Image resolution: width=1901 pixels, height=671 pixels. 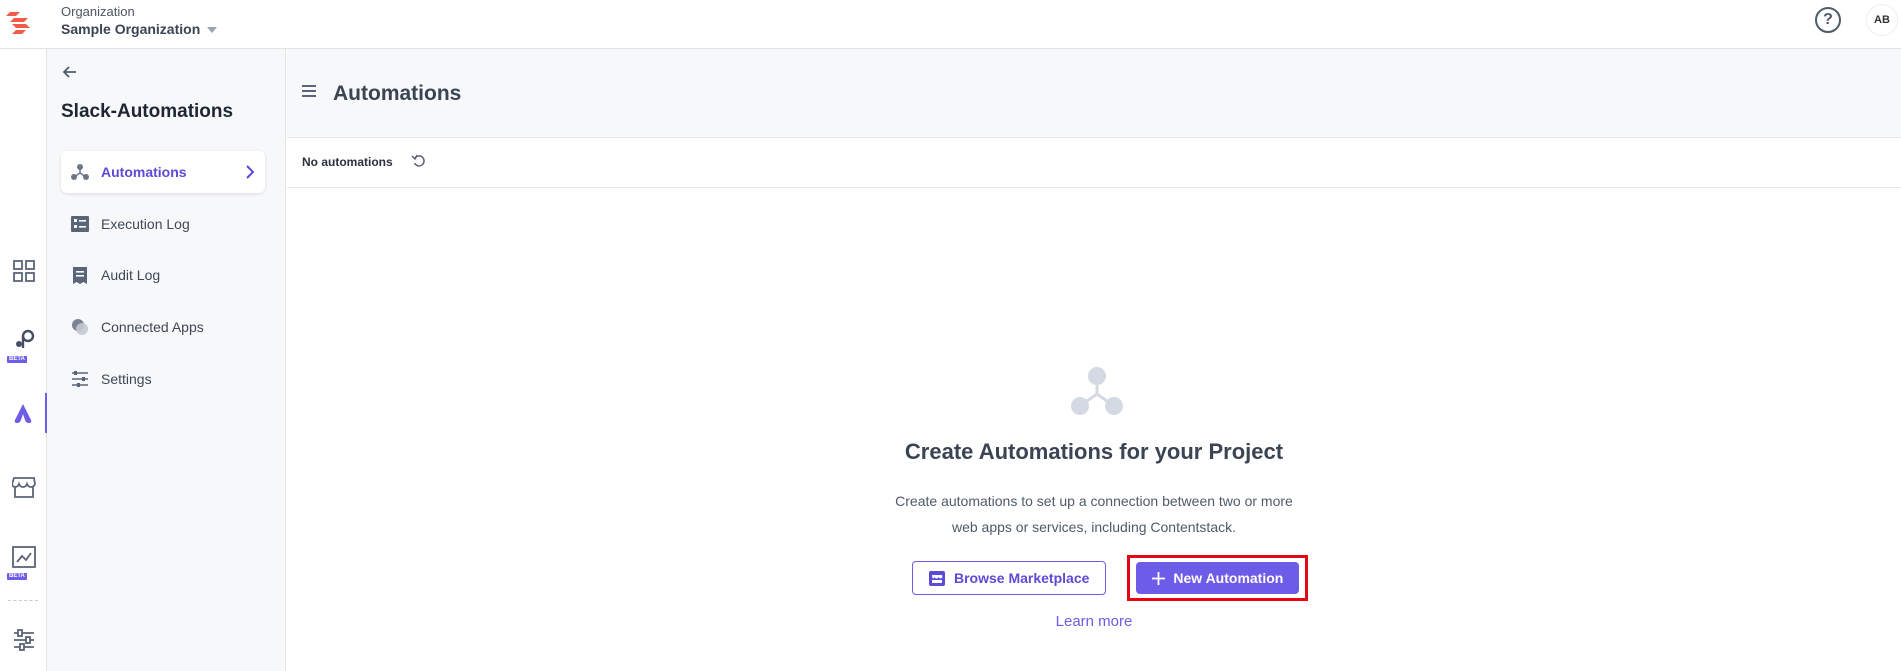 I want to click on sidebar-item-automations: Automations, so click(x=163, y=172).